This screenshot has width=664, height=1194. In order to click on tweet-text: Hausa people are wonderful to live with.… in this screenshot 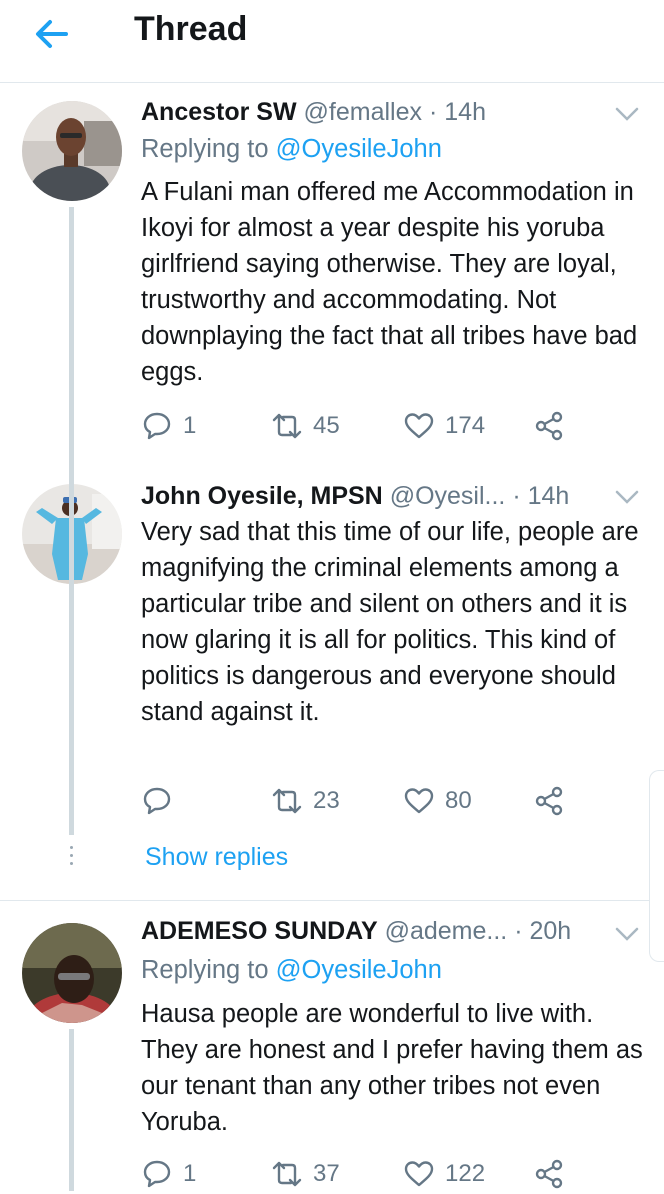, I will do `click(392, 1068)`.